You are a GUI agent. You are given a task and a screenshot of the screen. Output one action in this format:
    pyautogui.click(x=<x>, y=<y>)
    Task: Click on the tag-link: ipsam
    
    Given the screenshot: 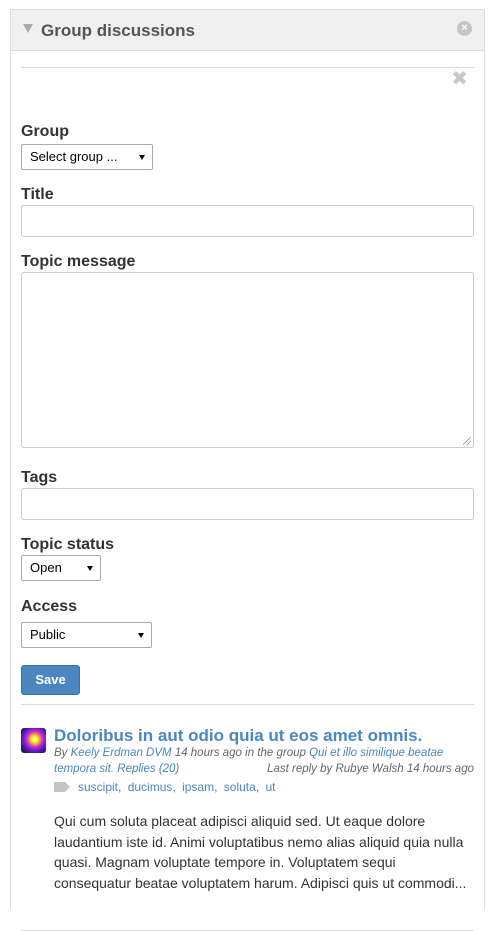 What is the action you would take?
    pyautogui.click(x=198, y=787)
    